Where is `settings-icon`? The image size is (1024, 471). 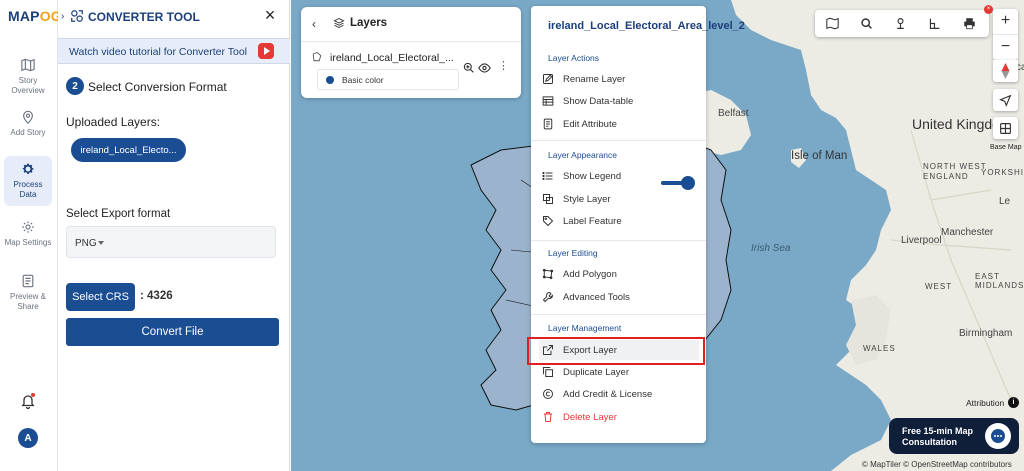 settings-icon is located at coordinates (28, 227).